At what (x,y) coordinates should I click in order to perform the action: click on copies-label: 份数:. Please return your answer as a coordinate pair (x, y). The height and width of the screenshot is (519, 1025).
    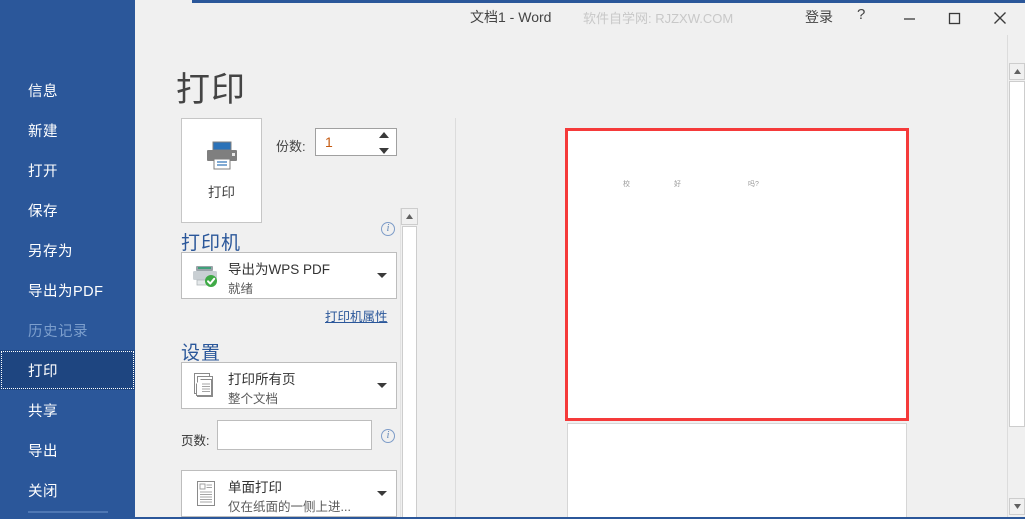
    Looking at the image, I should click on (291, 146).